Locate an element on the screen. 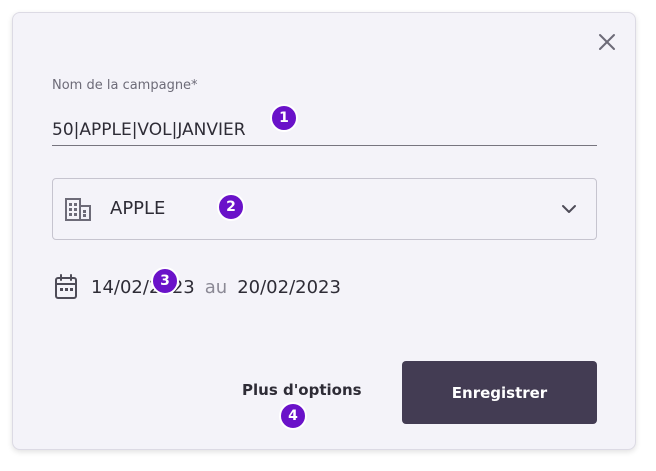  chevron-down-icon is located at coordinates (569, 209).